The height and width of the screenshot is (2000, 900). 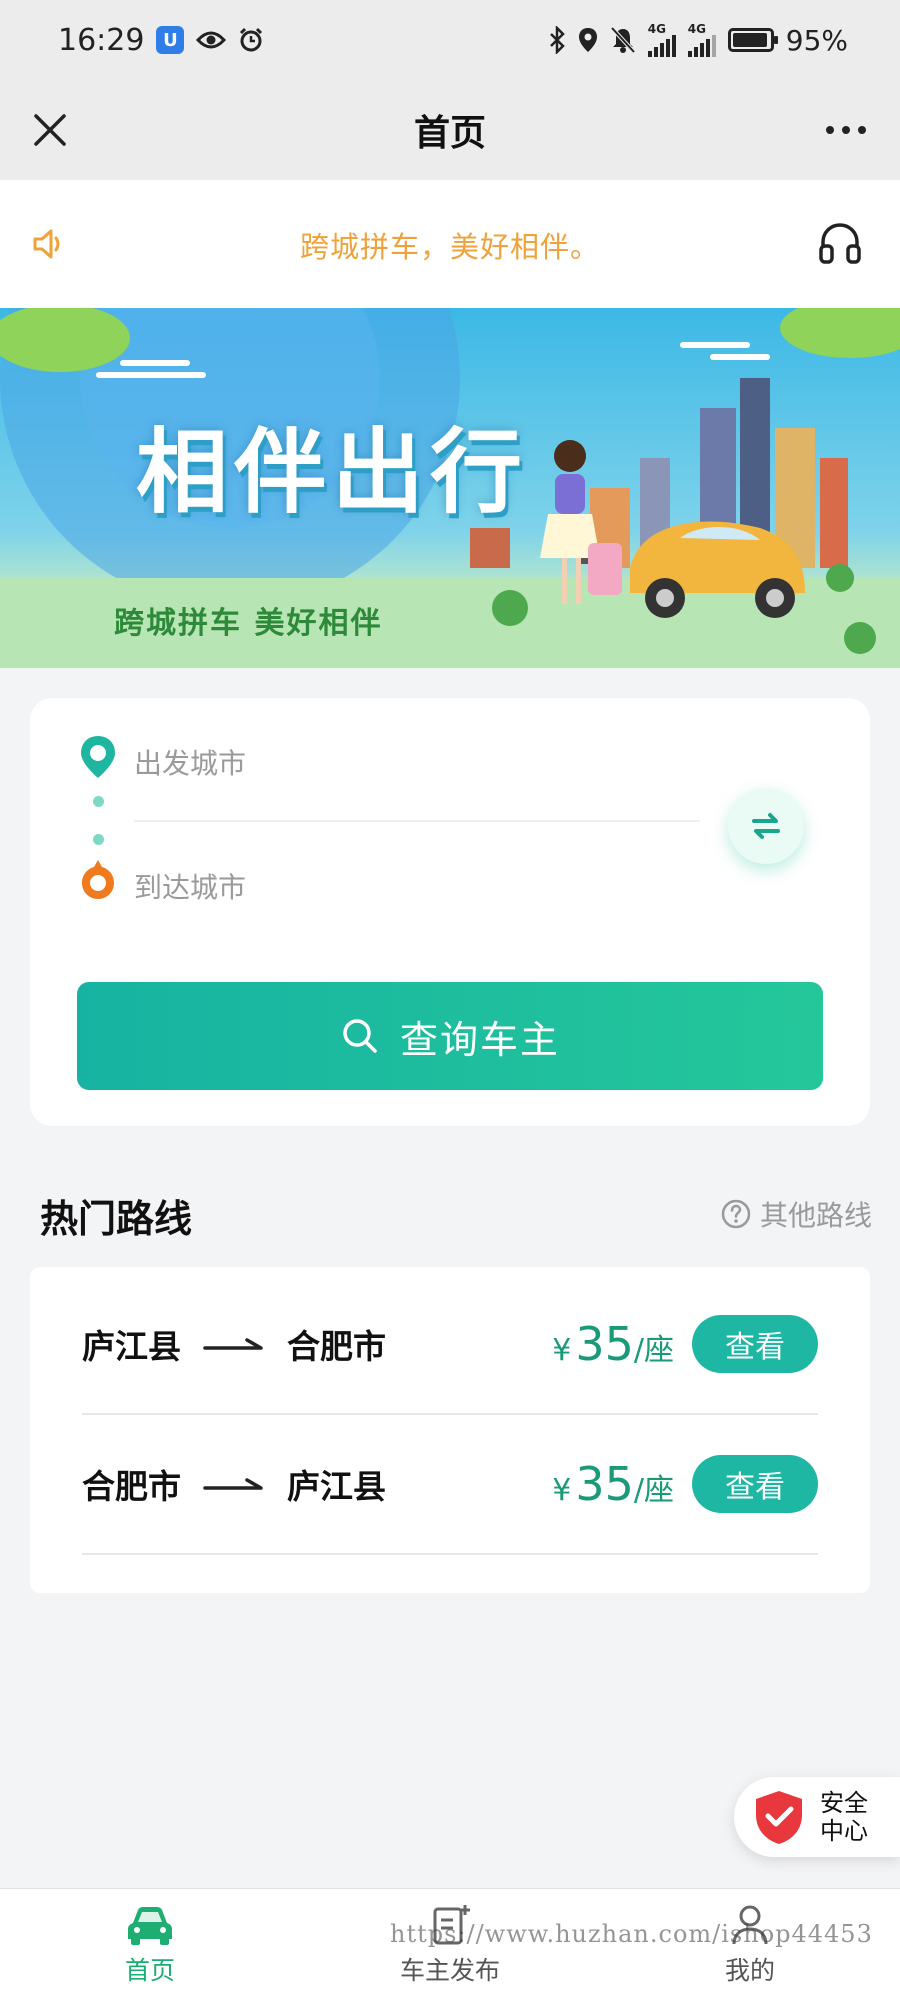 What do you see at coordinates (170, 40) in the screenshot?
I see `app-notification-icon: U` at bounding box center [170, 40].